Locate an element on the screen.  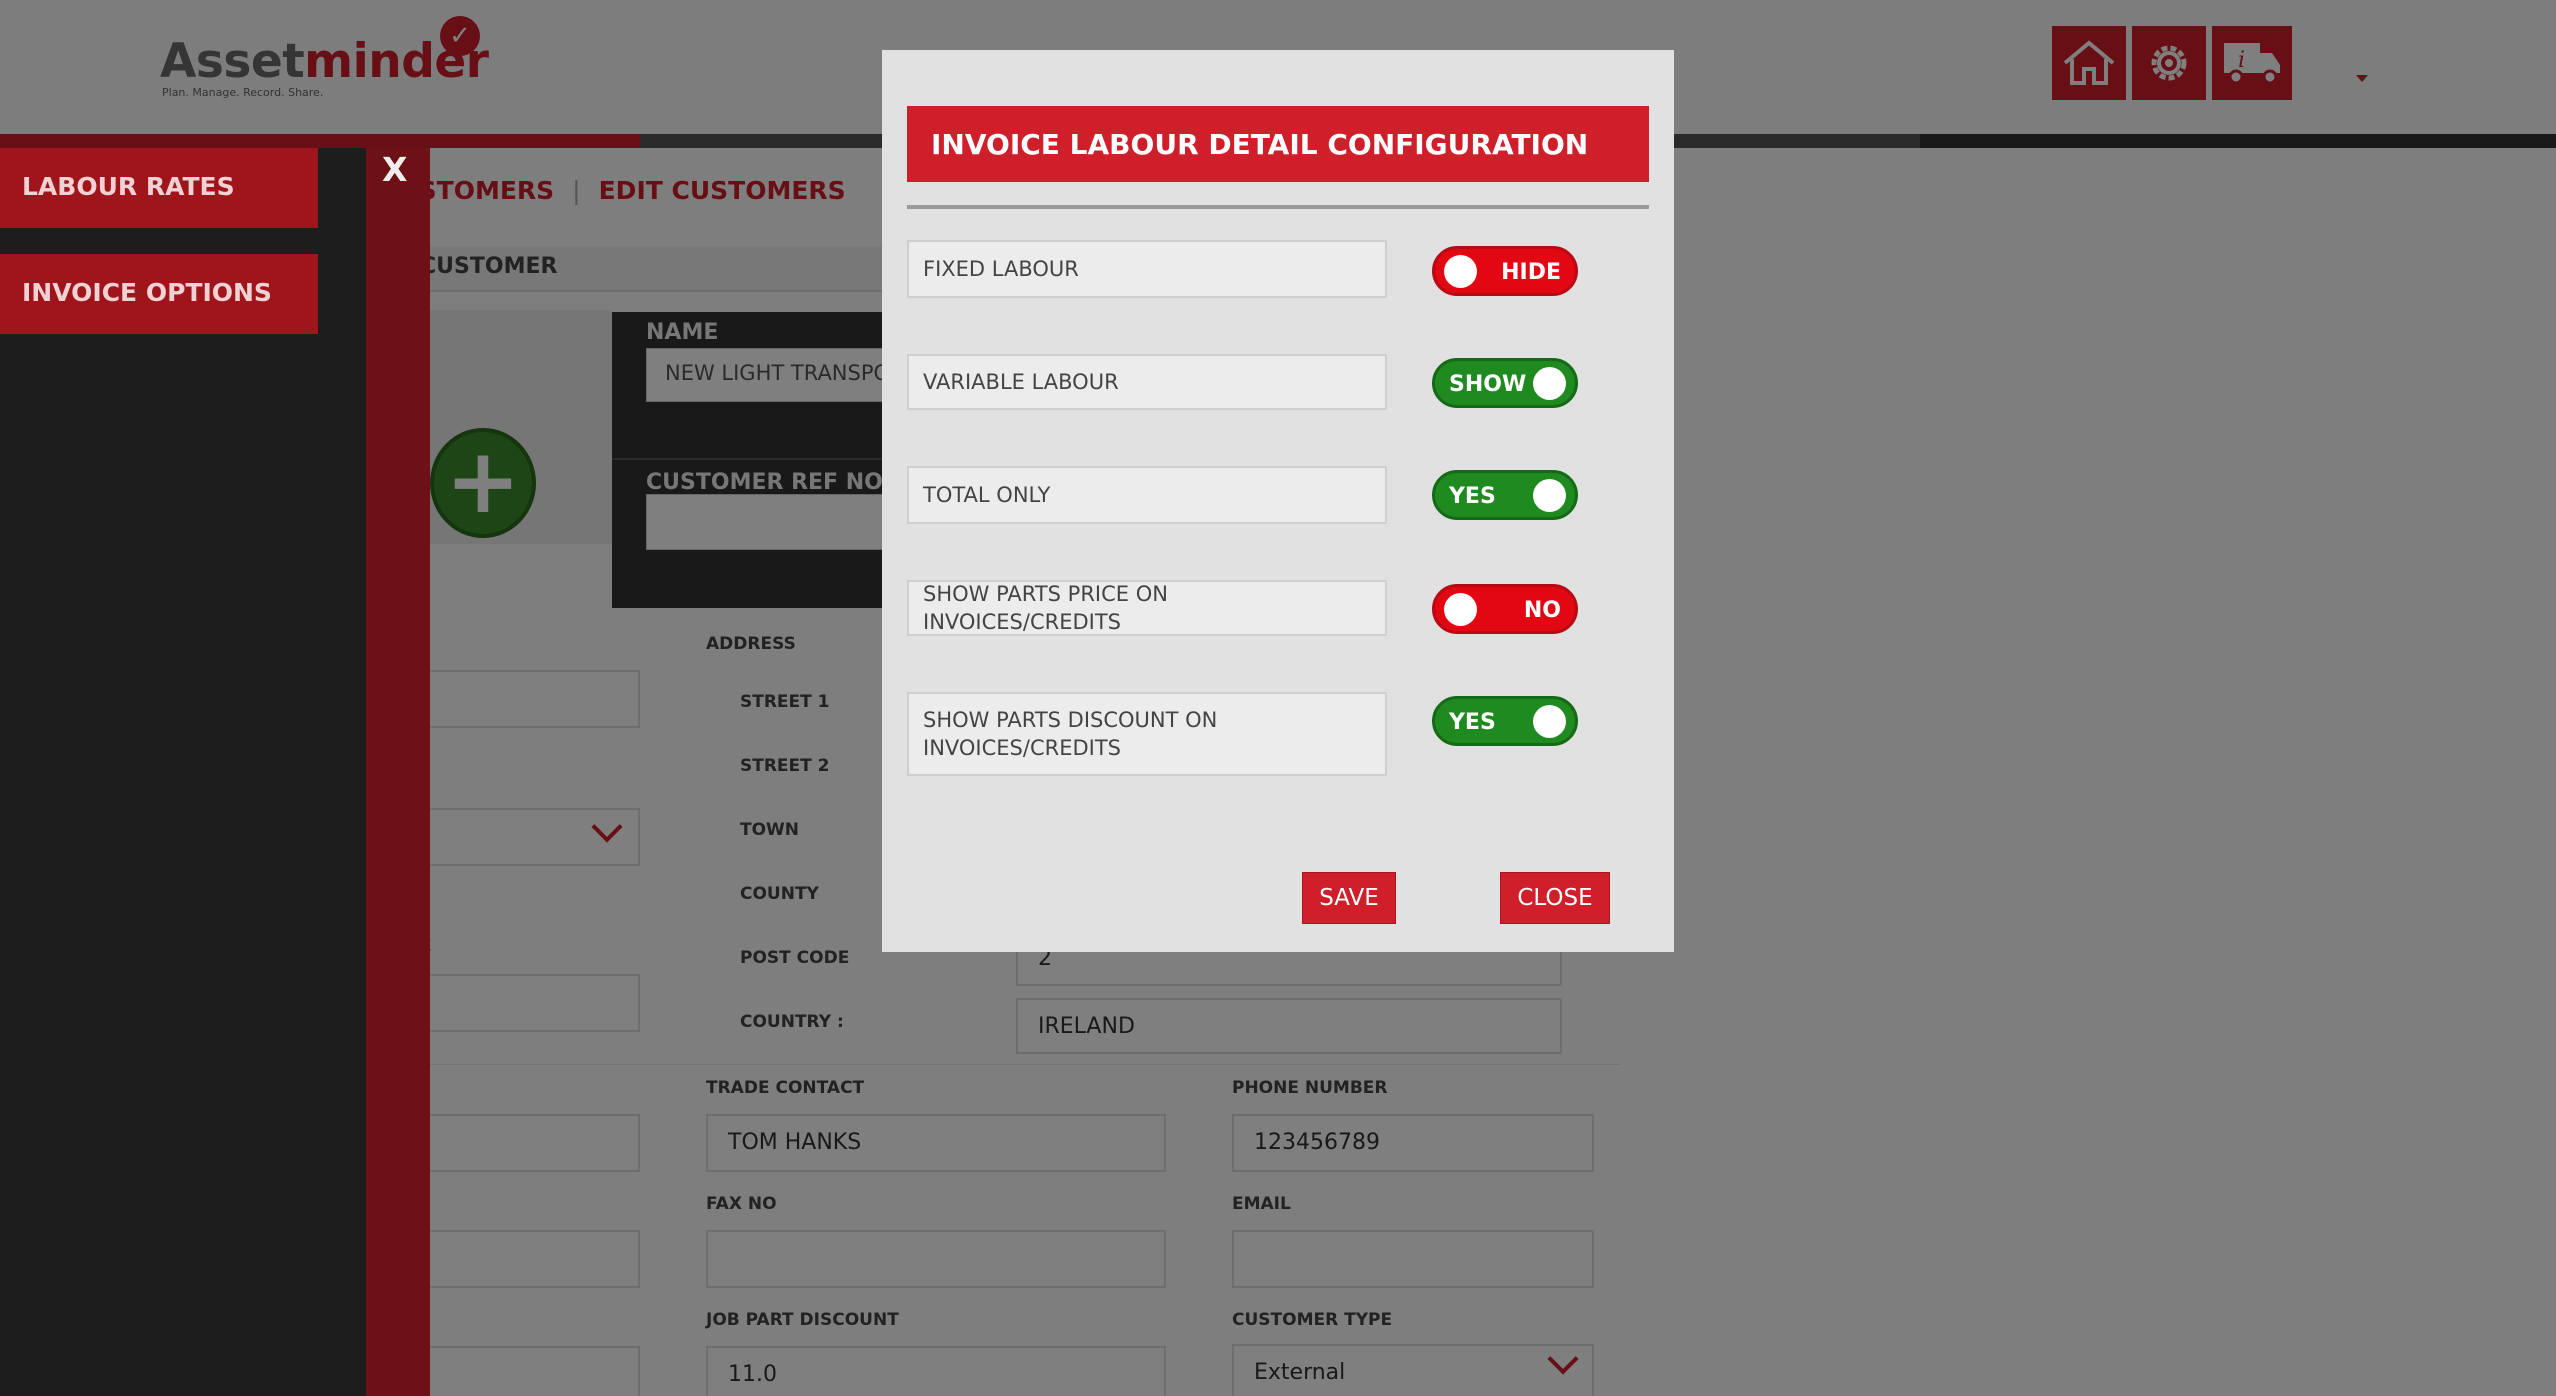
drawer-item-labour-rates: LABOUR RATES is located at coordinates (159, 188).